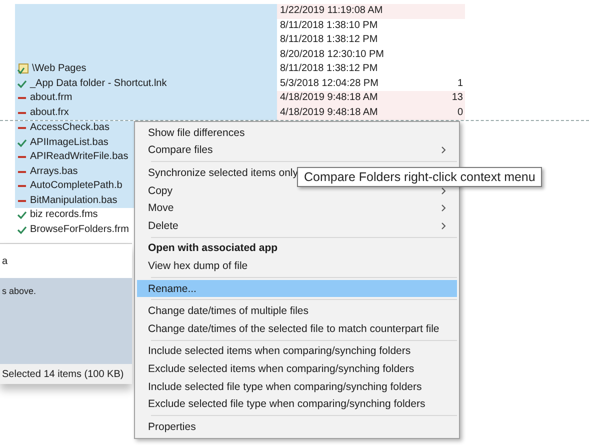 The width and height of the screenshot is (589, 445). Describe the element at coordinates (69, 143) in the screenshot. I see `file-name: APIImageList.bas` at that location.